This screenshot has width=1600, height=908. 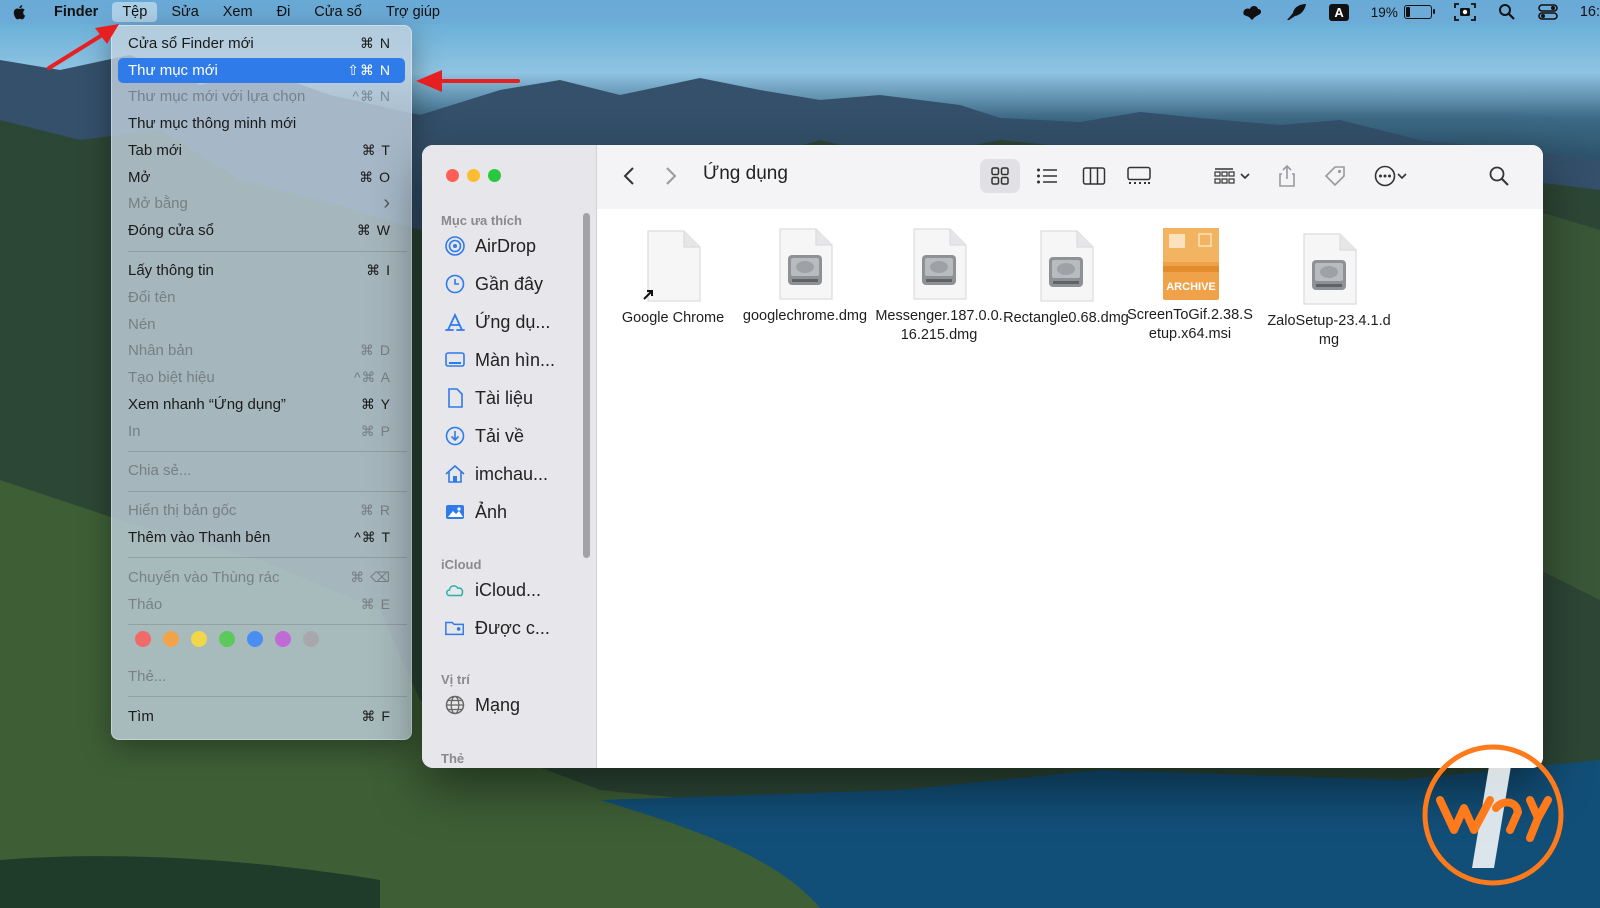 What do you see at coordinates (1335, 176) in the screenshot?
I see `tags-button` at bounding box center [1335, 176].